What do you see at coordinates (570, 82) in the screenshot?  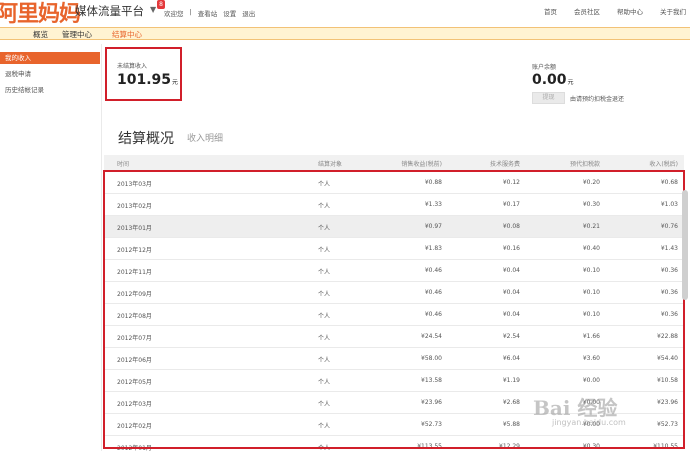 I see `balance-unit: 元` at bounding box center [570, 82].